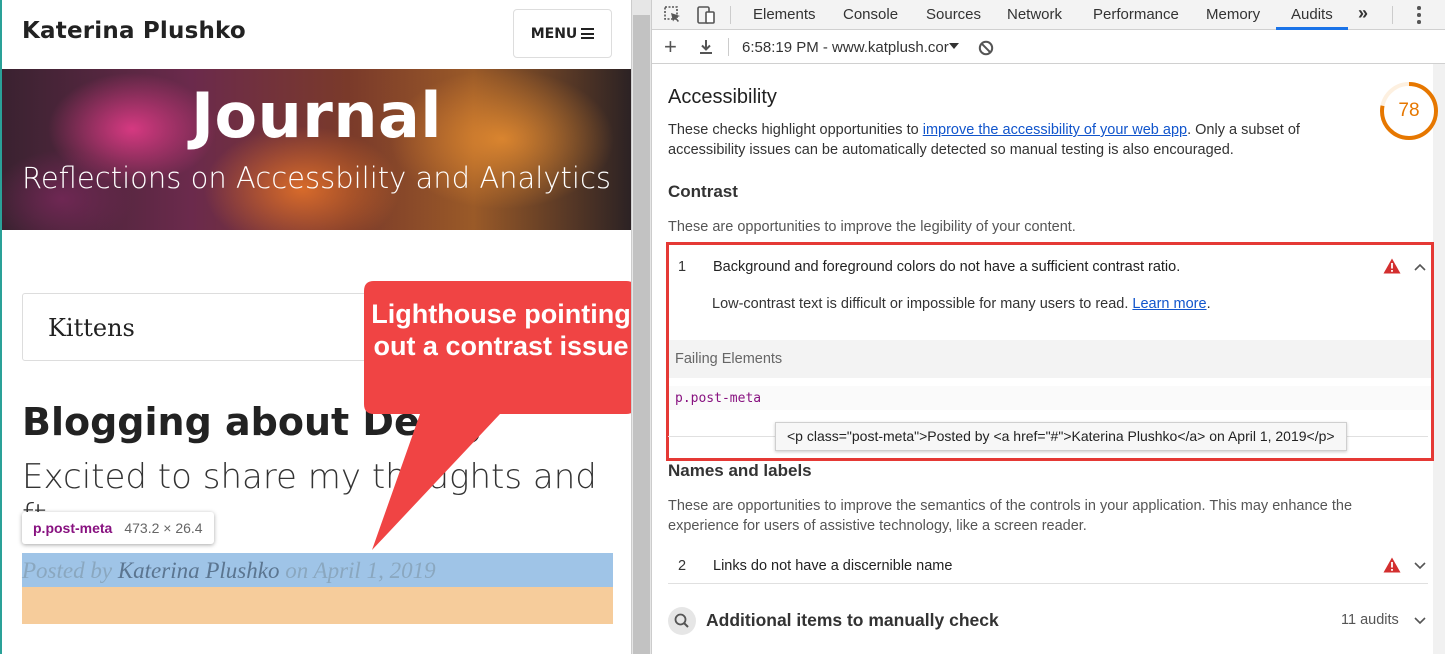  What do you see at coordinates (673, 15) in the screenshot?
I see `inspect-element-icon` at bounding box center [673, 15].